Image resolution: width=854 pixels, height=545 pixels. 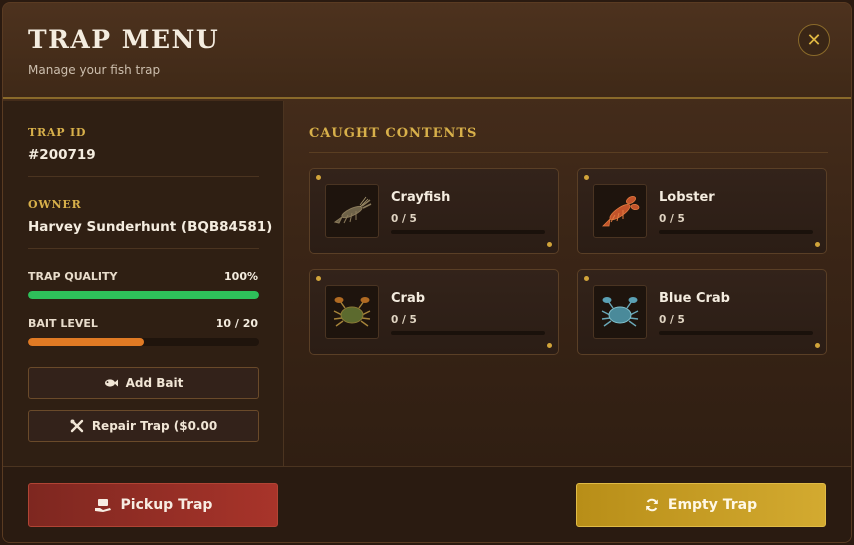 What do you see at coordinates (352, 211) in the screenshot?
I see `crayfish-icon` at bounding box center [352, 211].